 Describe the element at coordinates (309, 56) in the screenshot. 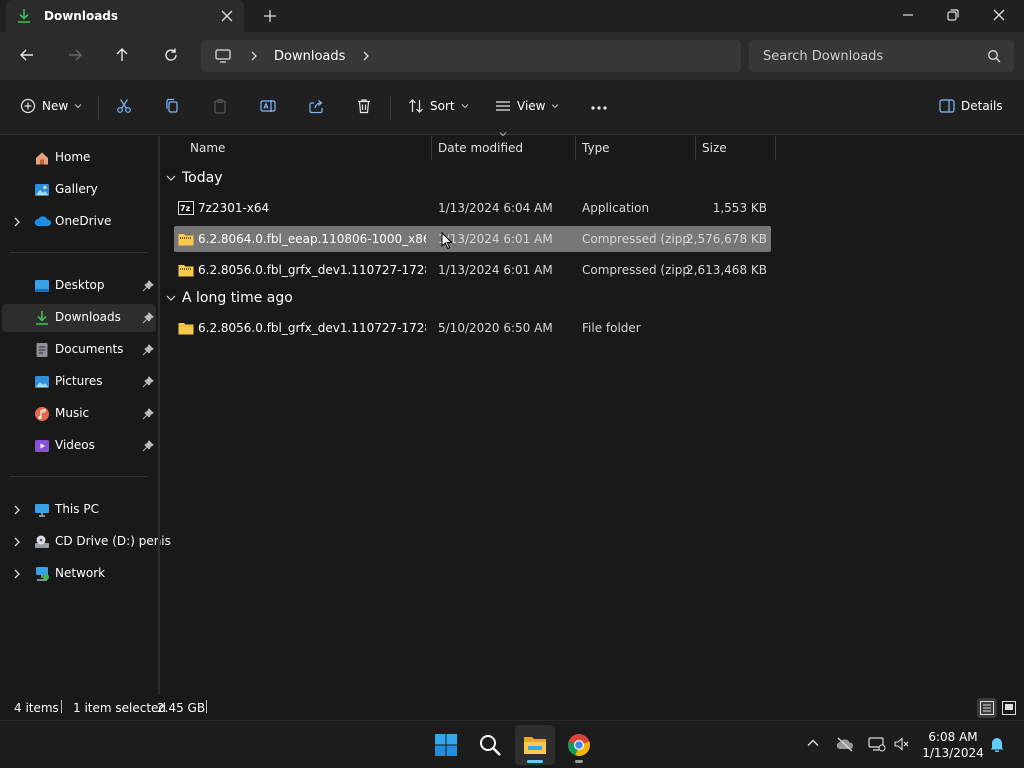

I see `breadcrumb: Downloads` at that location.